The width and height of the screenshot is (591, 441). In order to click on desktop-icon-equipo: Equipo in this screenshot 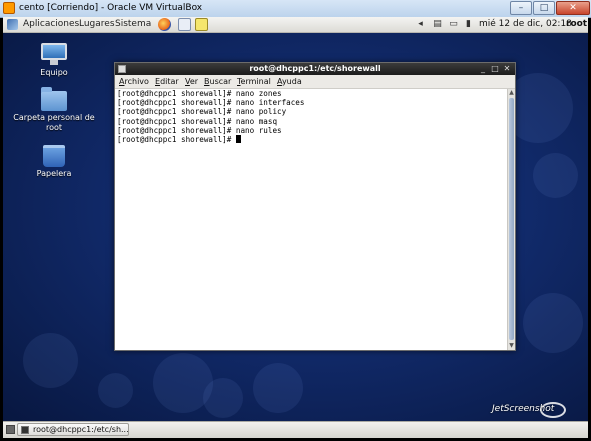, I will do `click(54, 60)`.